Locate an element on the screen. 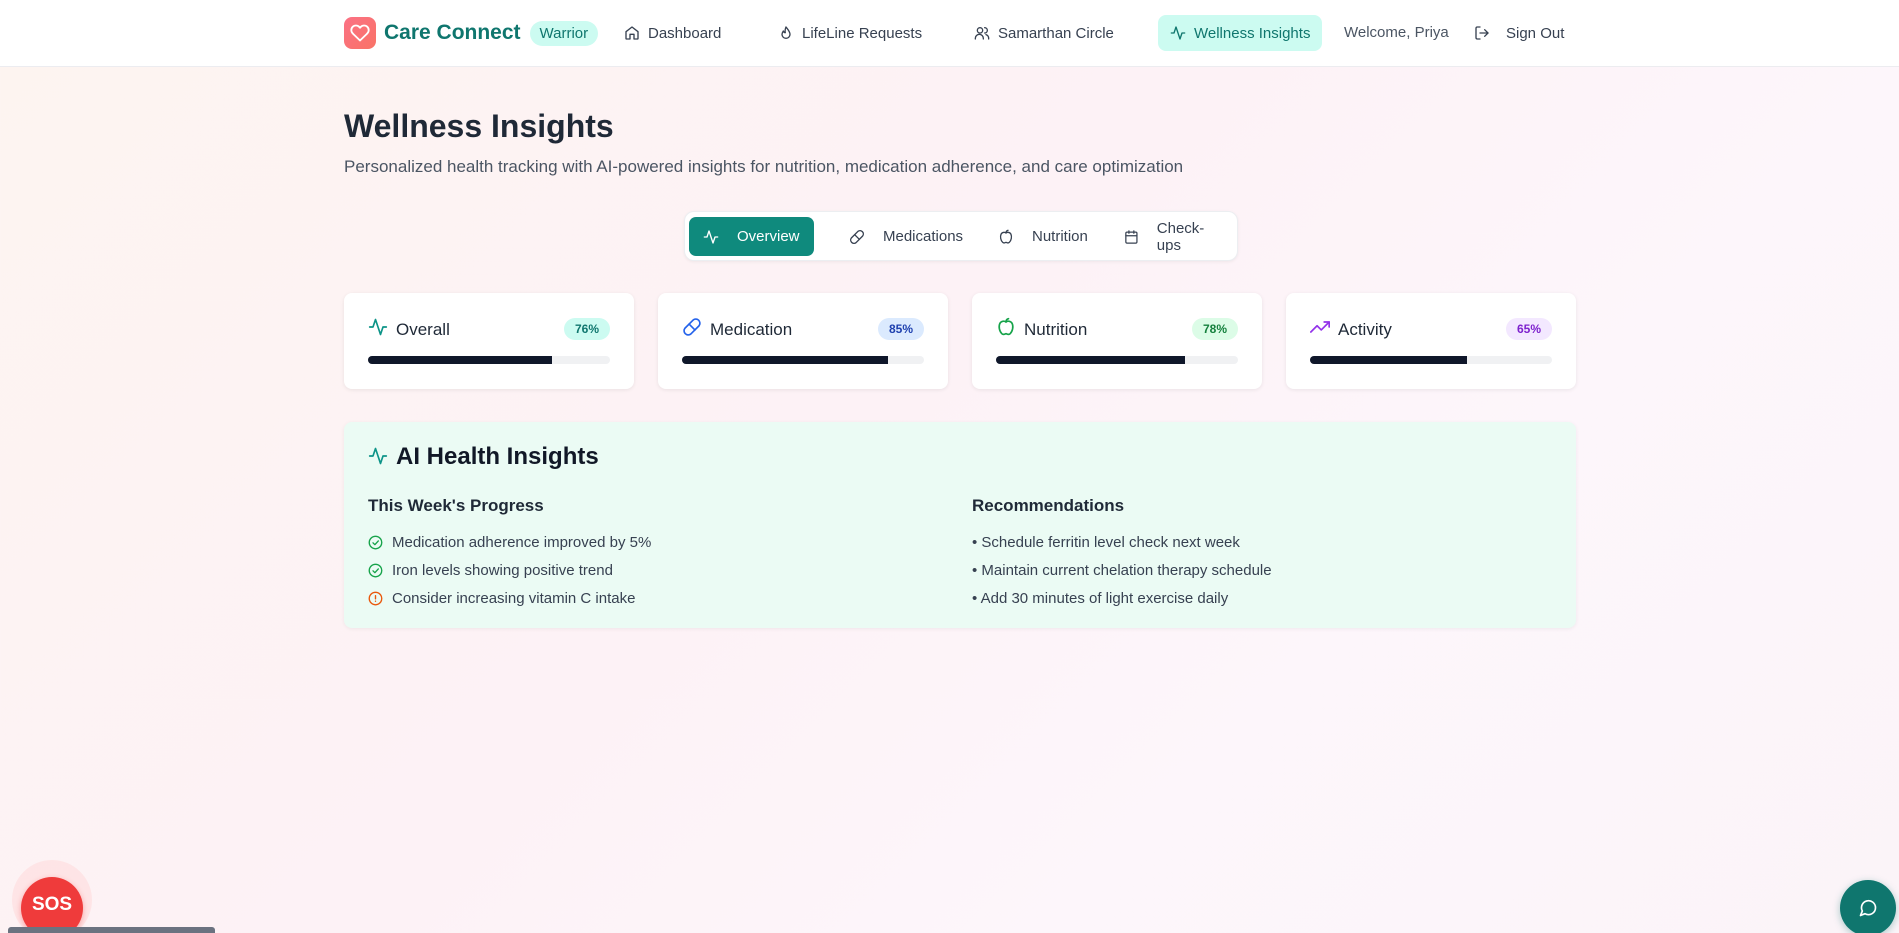  recommendations-heading: Recommendations is located at coordinates (1048, 505).